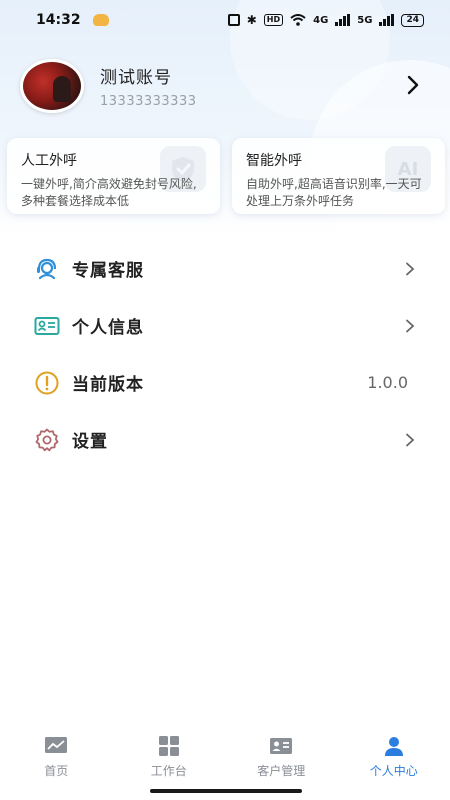  Describe the element at coordinates (226, 791) in the screenshot. I see `home-indicator` at that location.